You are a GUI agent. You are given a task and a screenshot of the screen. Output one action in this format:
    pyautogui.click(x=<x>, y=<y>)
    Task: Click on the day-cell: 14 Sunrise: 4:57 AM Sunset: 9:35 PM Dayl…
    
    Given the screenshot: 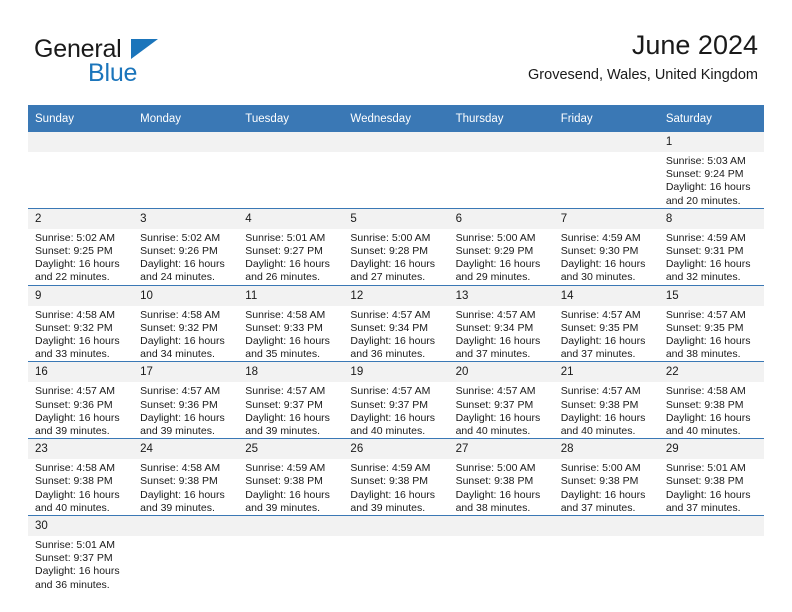 What is the action you would take?
    pyautogui.click(x=606, y=323)
    